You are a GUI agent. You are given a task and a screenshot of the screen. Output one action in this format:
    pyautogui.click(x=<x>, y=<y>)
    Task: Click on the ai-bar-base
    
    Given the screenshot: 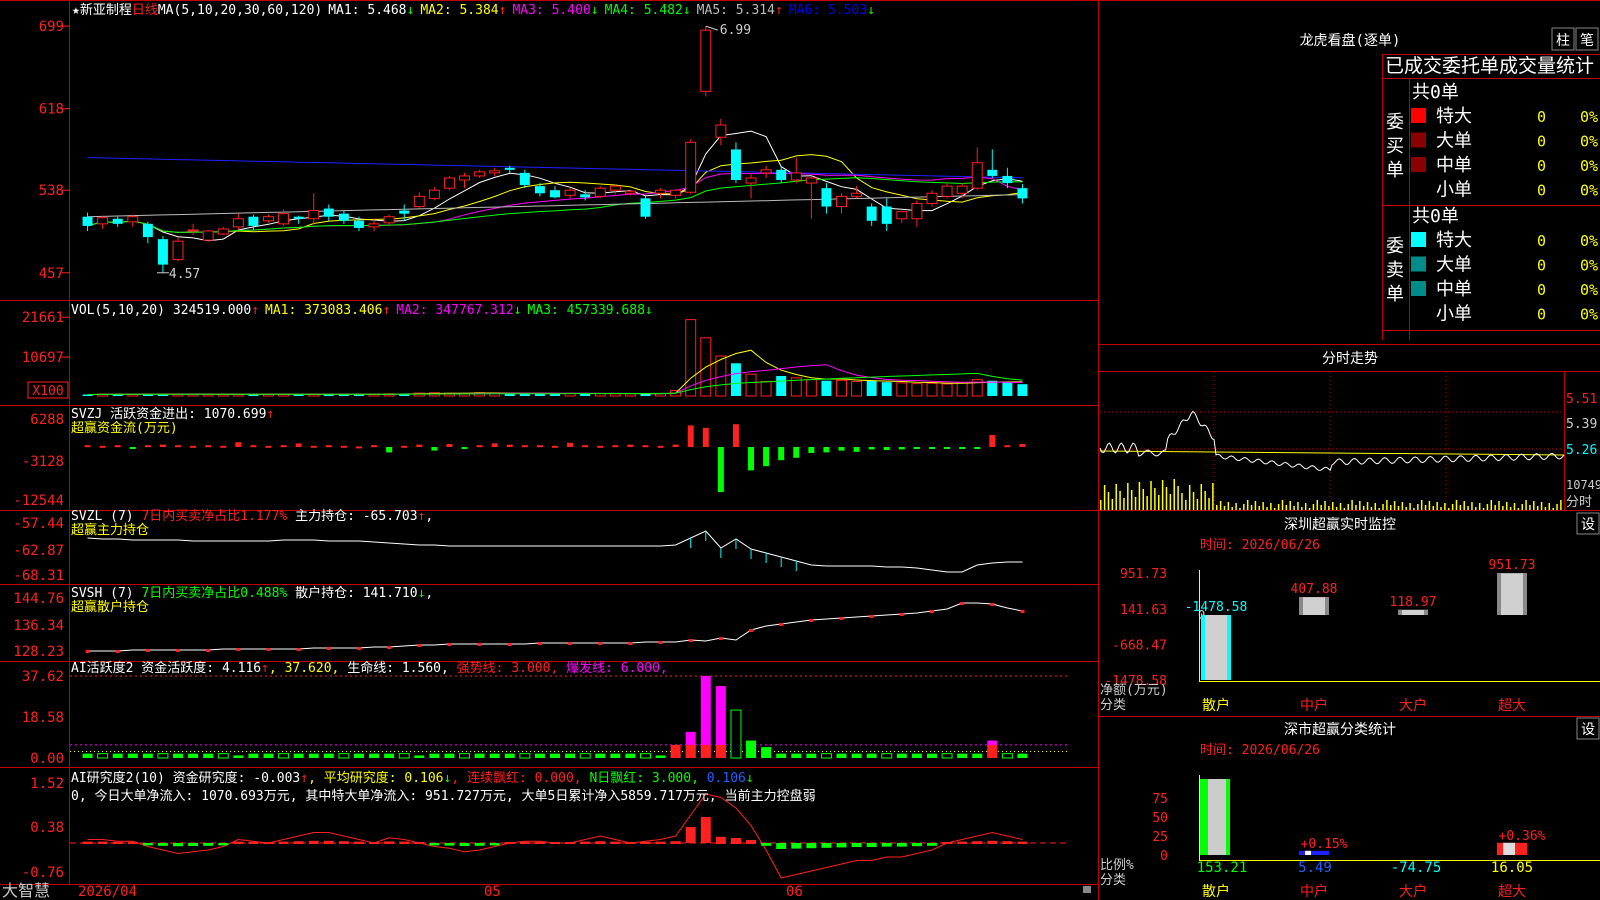 What is the action you would take?
    pyautogui.click(x=675, y=751)
    